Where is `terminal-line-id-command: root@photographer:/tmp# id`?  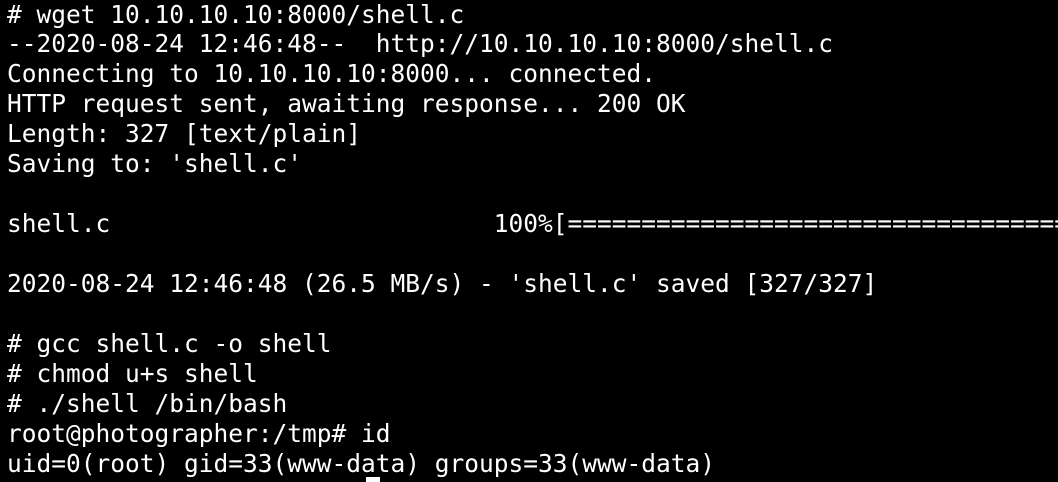
terminal-line-id-command: root@photographer:/tmp# id is located at coordinates (199, 433).